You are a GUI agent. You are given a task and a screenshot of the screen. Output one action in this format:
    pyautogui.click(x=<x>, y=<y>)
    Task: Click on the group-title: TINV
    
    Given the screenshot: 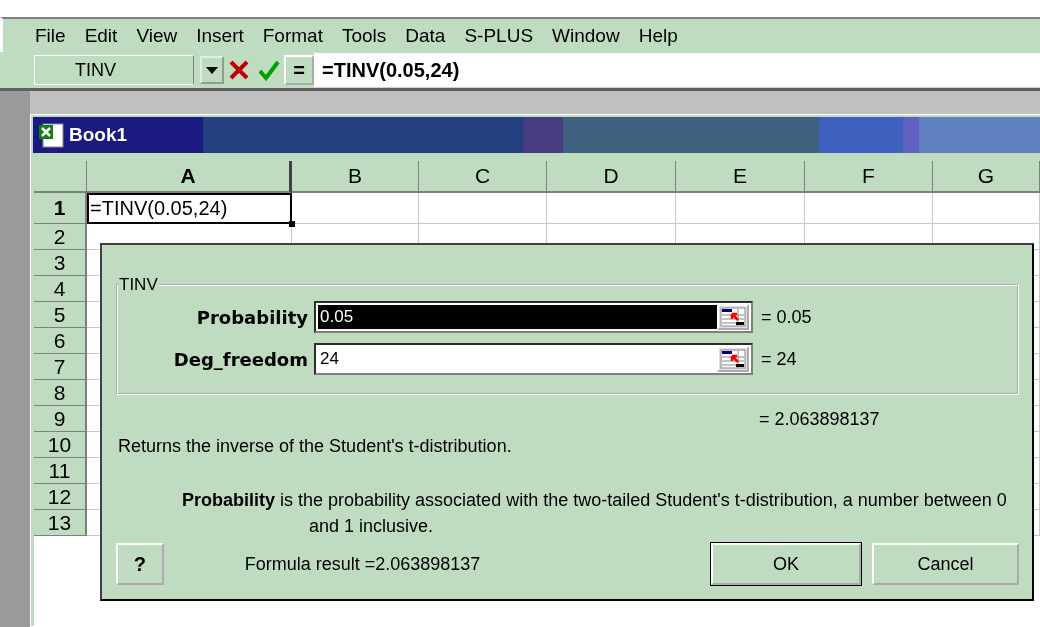 What is the action you would take?
    pyautogui.click(x=138, y=285)
    